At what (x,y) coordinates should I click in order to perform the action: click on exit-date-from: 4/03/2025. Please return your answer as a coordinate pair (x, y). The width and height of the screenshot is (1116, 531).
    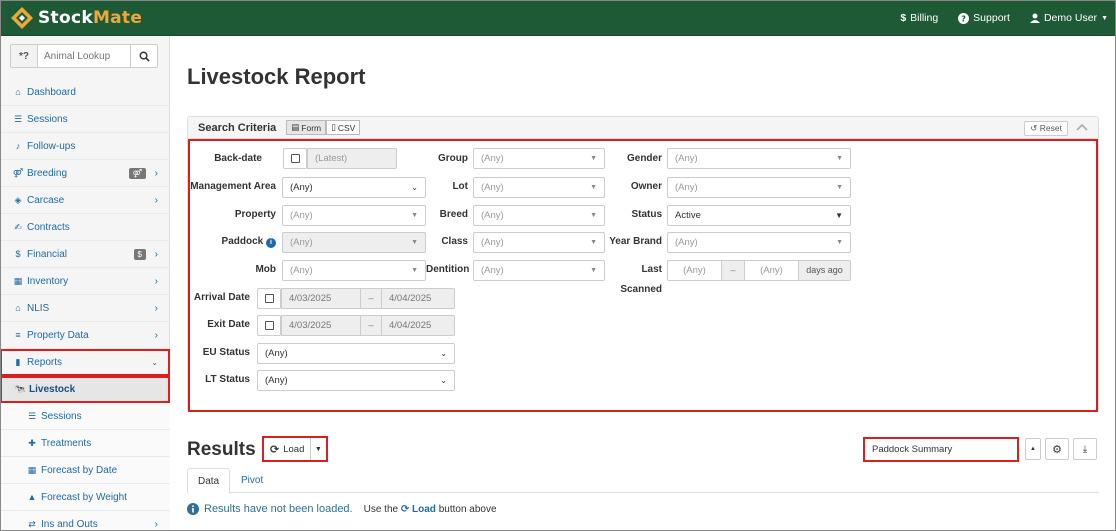
    Looking at the image, I should click on (321, 325).